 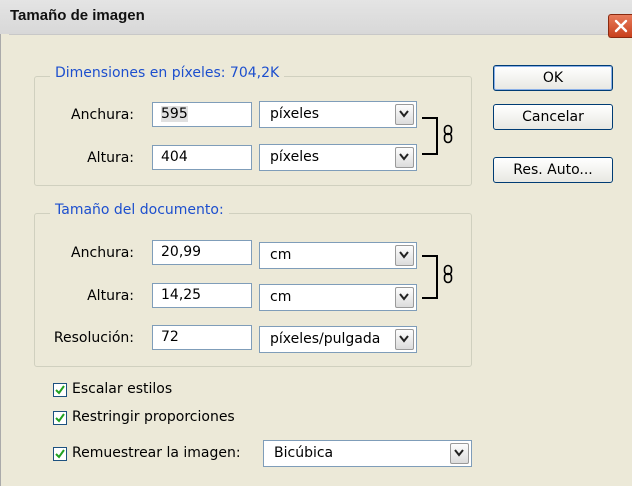 I want to click on pixel-constrain-bracket, so click(x=430, y=136).